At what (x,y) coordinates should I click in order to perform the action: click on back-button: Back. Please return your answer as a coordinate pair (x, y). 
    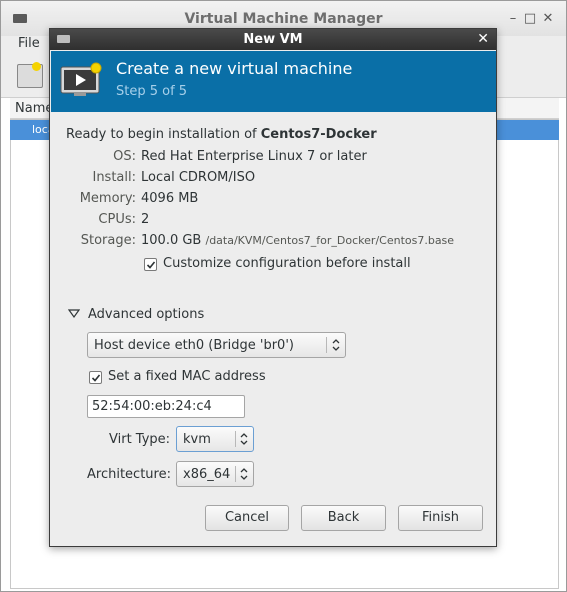
    Looking at the image, I should click on (343, 518).